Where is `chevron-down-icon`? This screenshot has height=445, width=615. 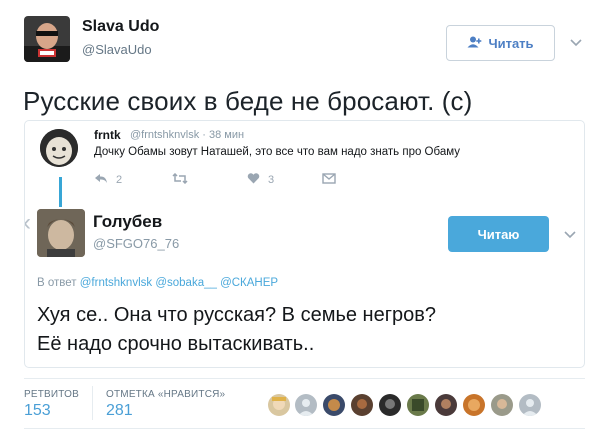 chevron-down-icon is located at coordinates (576, 43).